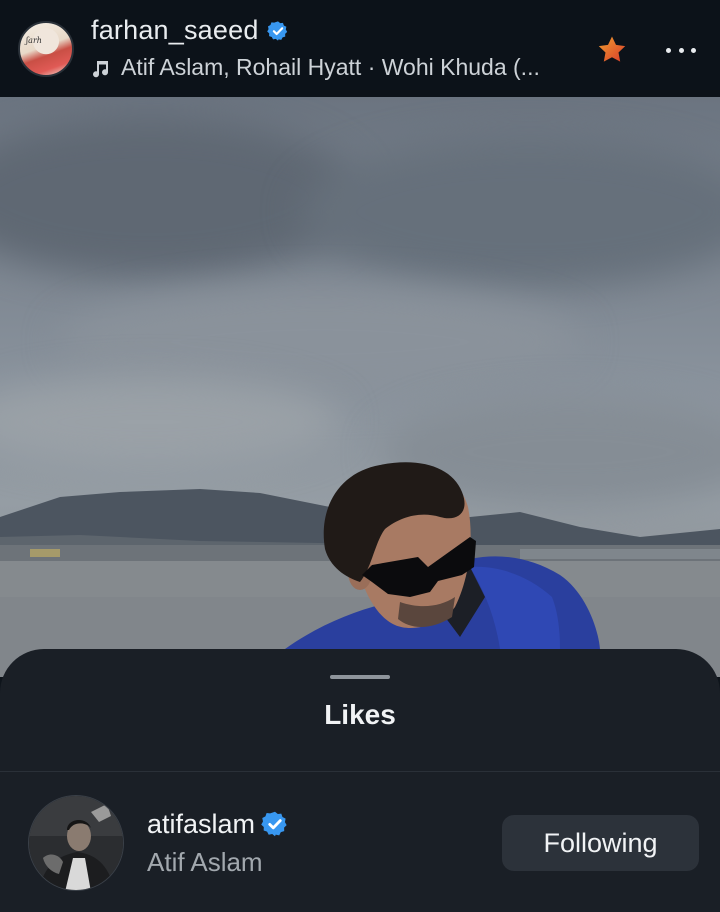 This screenshot has height=912, width=720. I want to click on author-avatar: ʃarh, so click(46, 48).